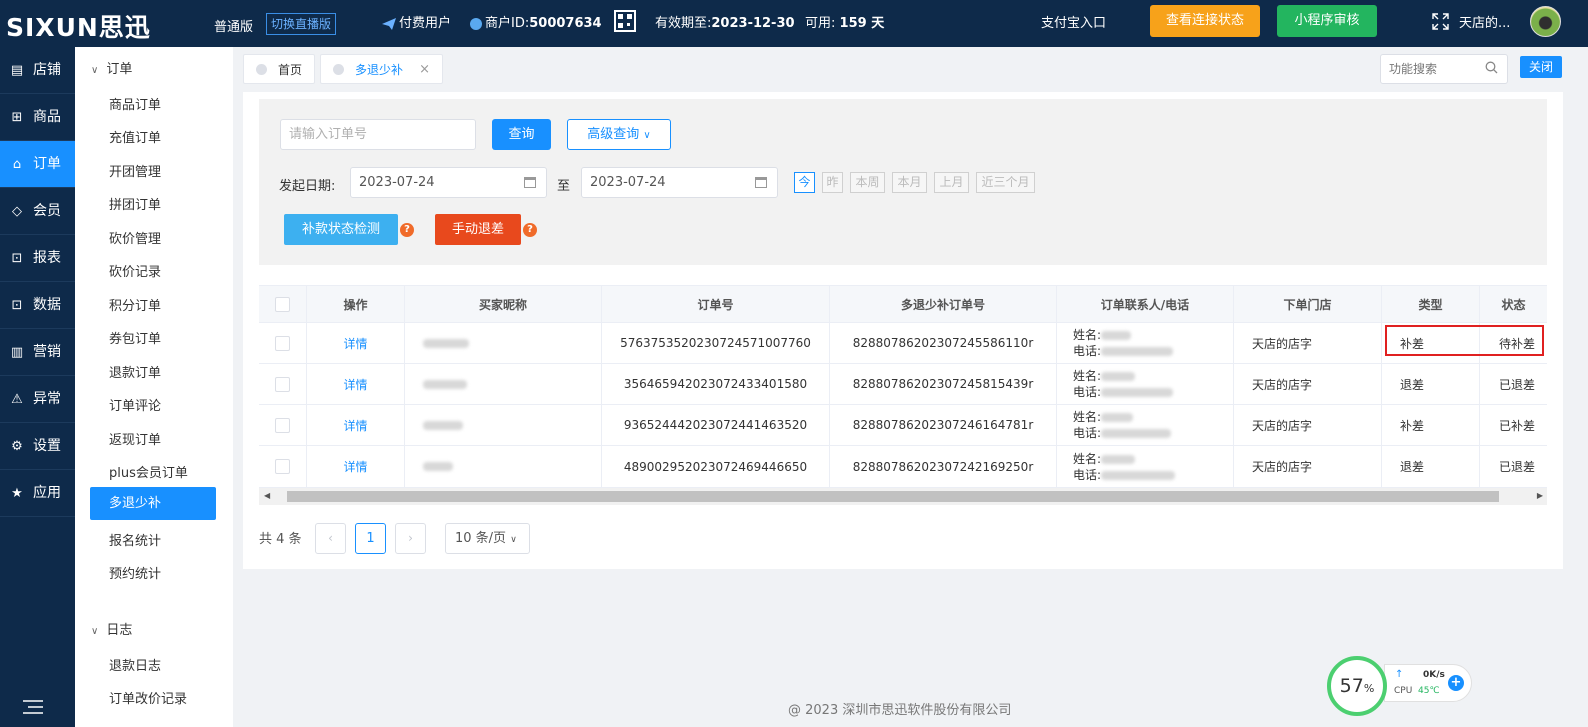 This screenshot has height=727, width=1588. Describe the element at coordinates (1308, 425) in the screenshot. I see `order-store: 天店的店字` at that location.